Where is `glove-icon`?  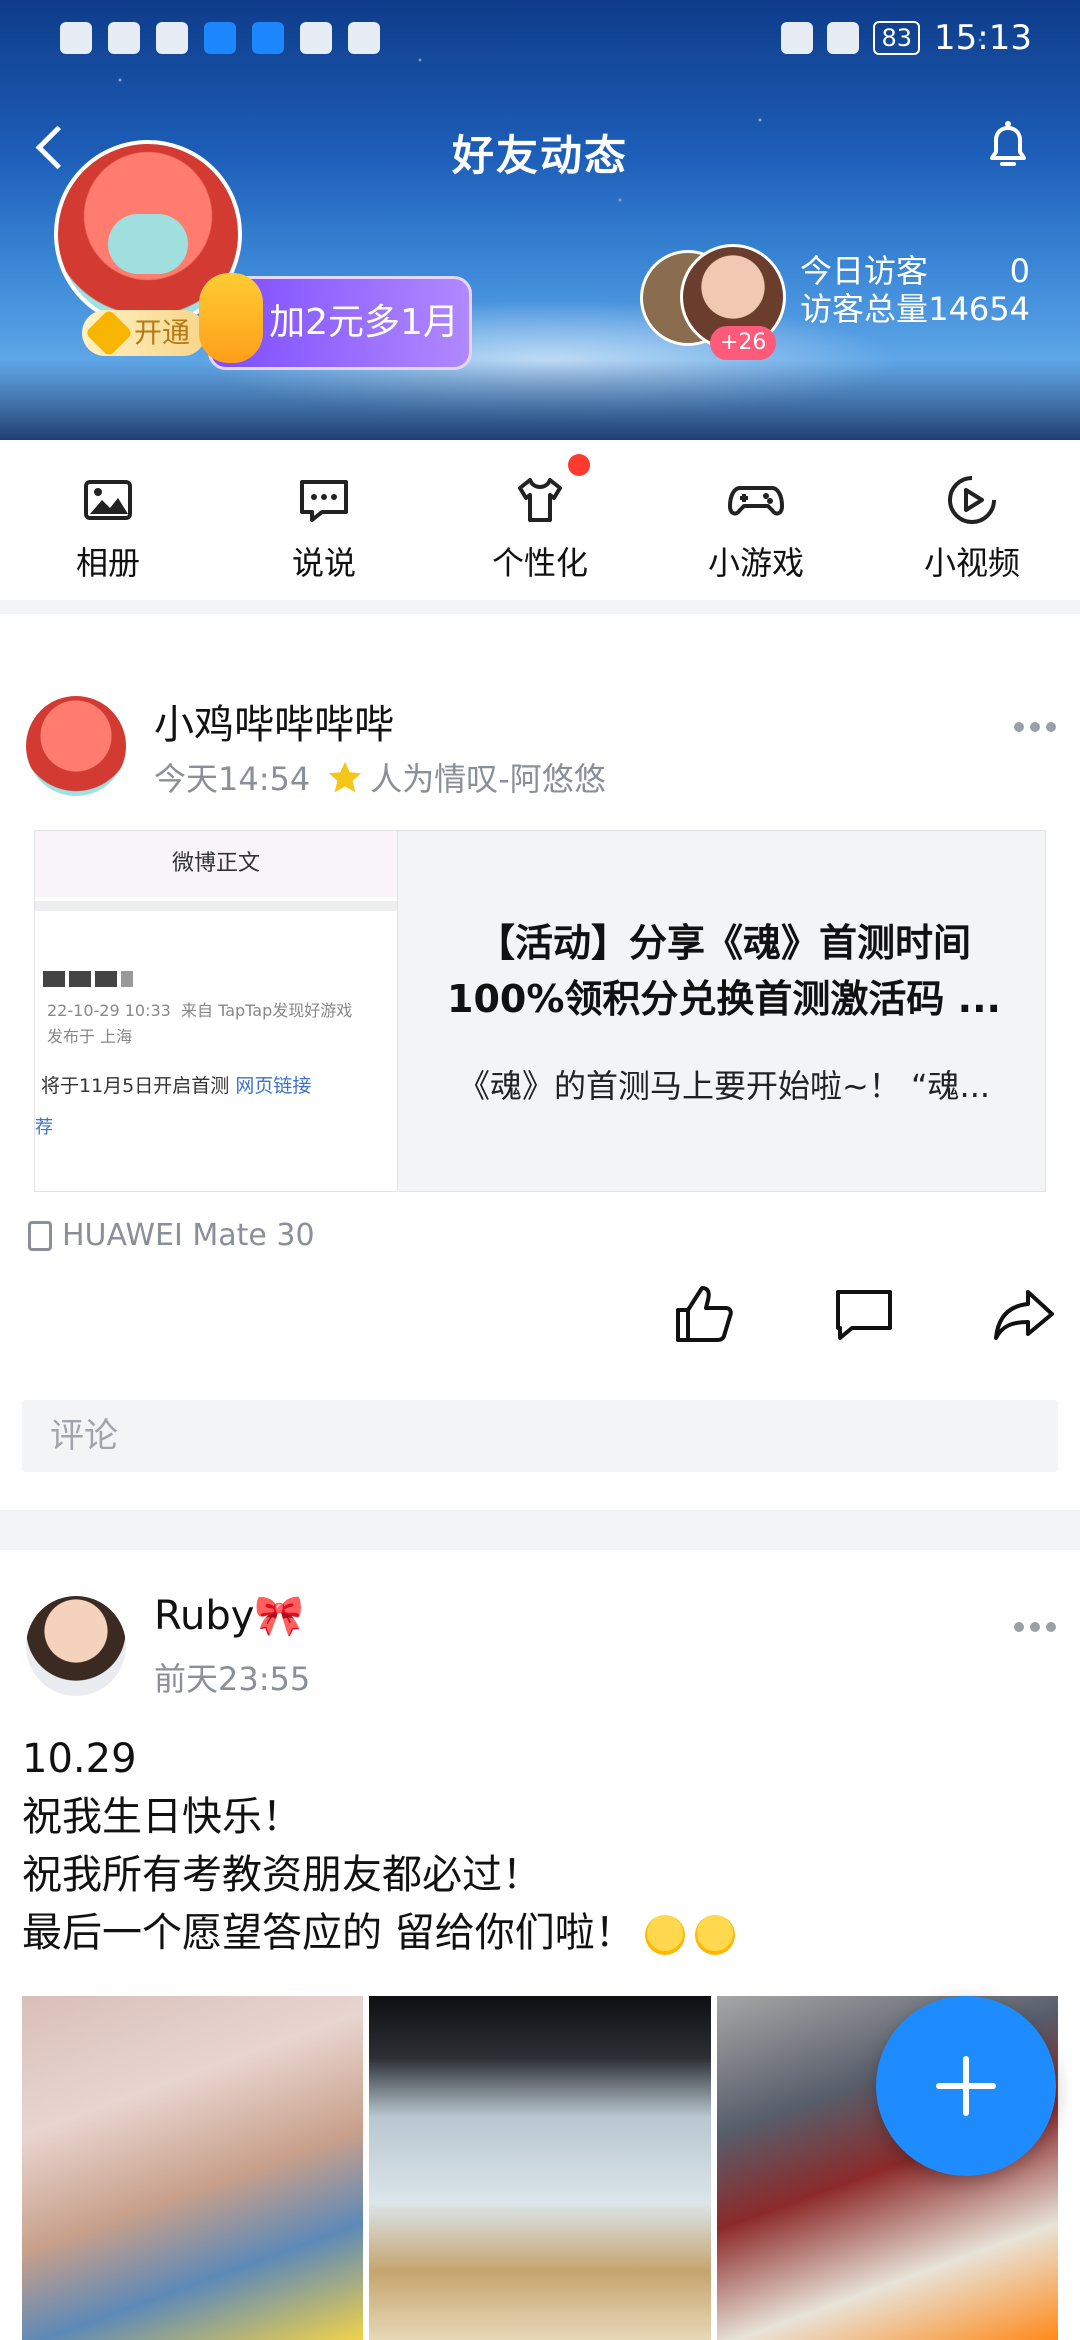 glove-icon is located at coordinates (364, 38).